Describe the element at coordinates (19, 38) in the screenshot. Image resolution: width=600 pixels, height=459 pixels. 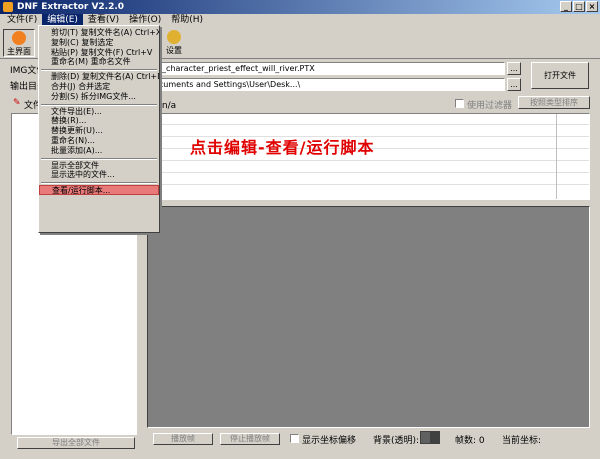
I see `main-icon` at that location.